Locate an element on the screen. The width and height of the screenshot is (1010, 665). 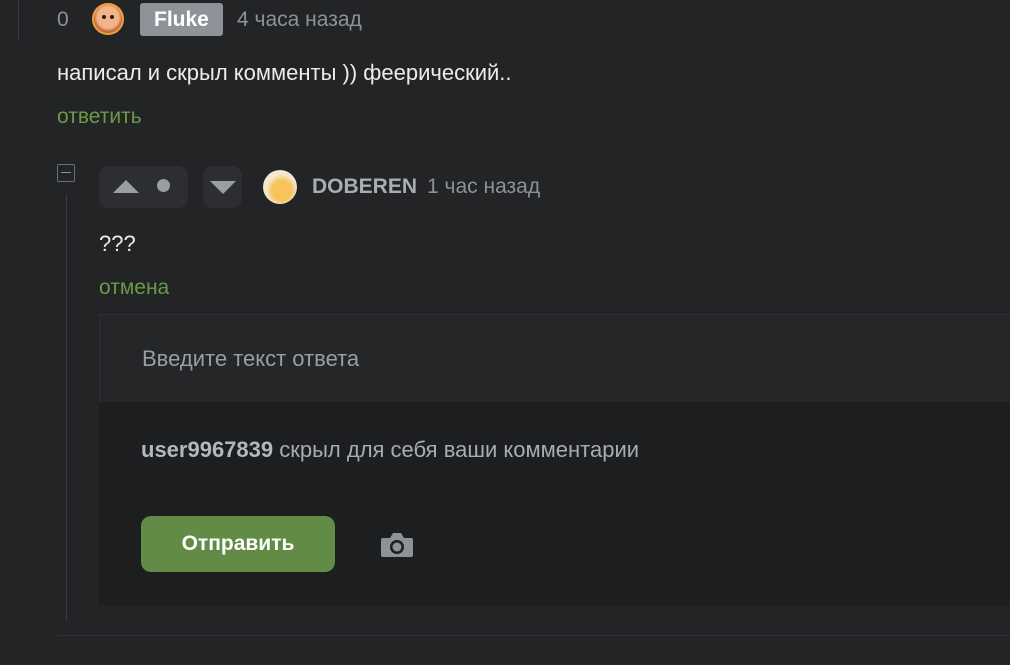
parent-thread-line is located at coordinates (23, 20).